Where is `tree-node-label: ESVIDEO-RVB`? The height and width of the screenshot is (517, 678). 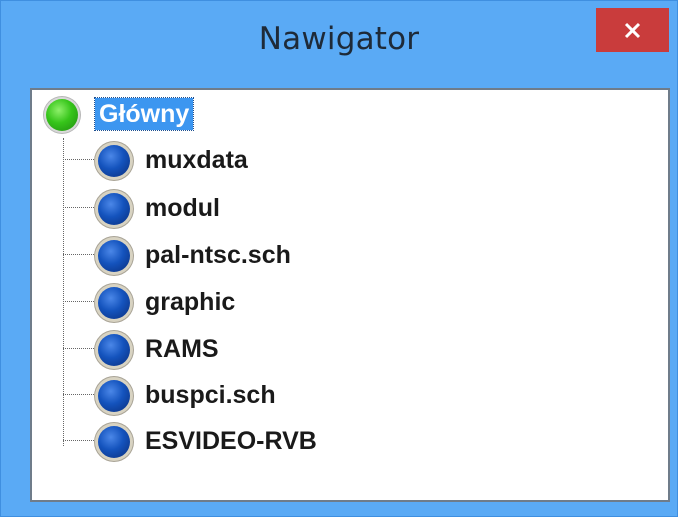
tree-node-label: ESVIDEO-RVB is located at coordinates (231, 441).